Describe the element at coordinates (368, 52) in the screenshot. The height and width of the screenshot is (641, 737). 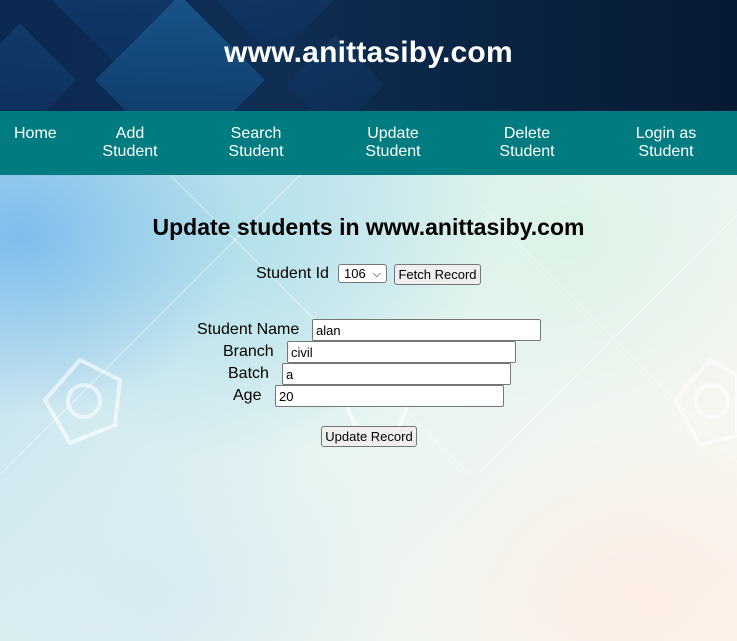
I see `site-title: www.anittasiby.com` at that location.